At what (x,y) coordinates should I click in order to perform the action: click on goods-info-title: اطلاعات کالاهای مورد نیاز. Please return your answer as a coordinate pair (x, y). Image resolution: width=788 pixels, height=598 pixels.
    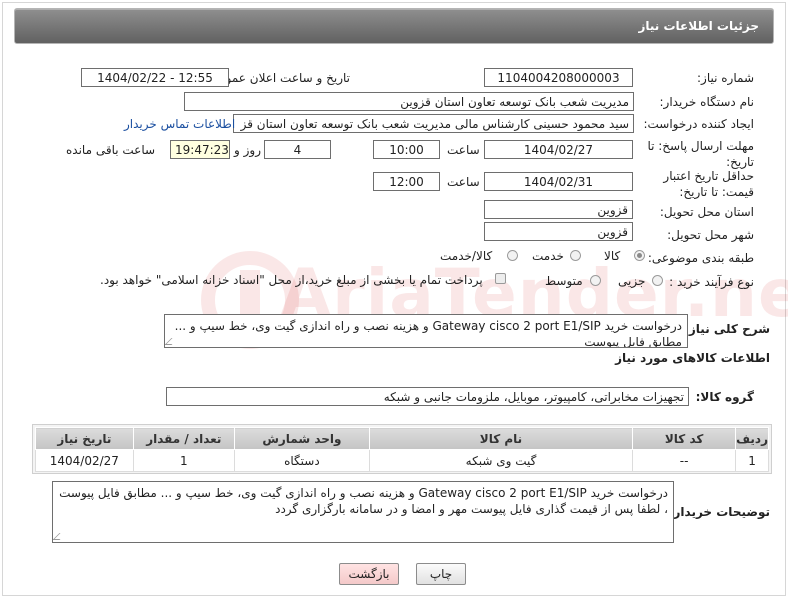
    Looking at the image, I should click on (692, 358).